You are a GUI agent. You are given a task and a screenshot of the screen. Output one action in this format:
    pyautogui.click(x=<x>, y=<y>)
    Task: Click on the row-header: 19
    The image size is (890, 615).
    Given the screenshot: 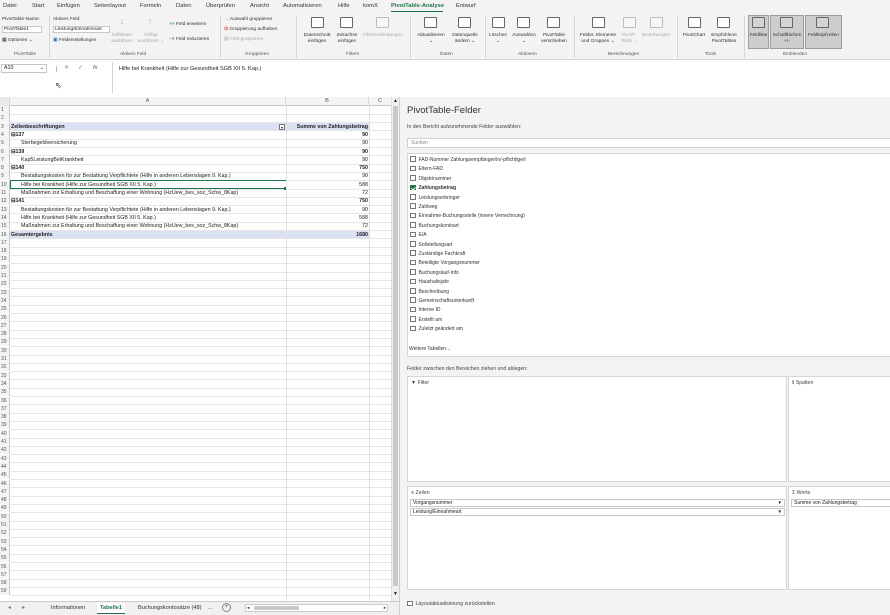 What is the action you would take?
    pyautogui.click(x=5, y=259)
    